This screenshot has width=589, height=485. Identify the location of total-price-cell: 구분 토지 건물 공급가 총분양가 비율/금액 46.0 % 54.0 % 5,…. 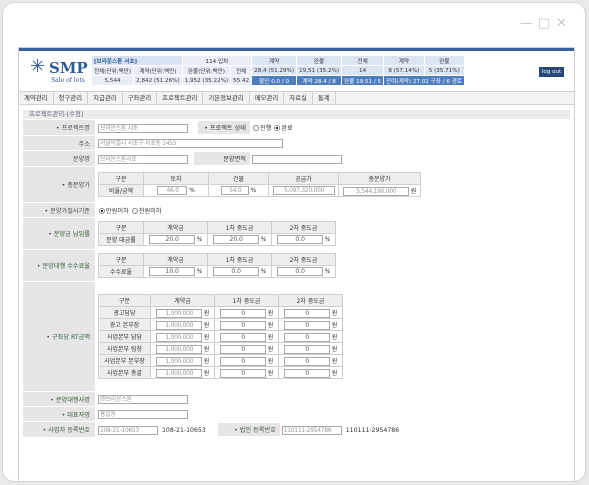
(268, 184).